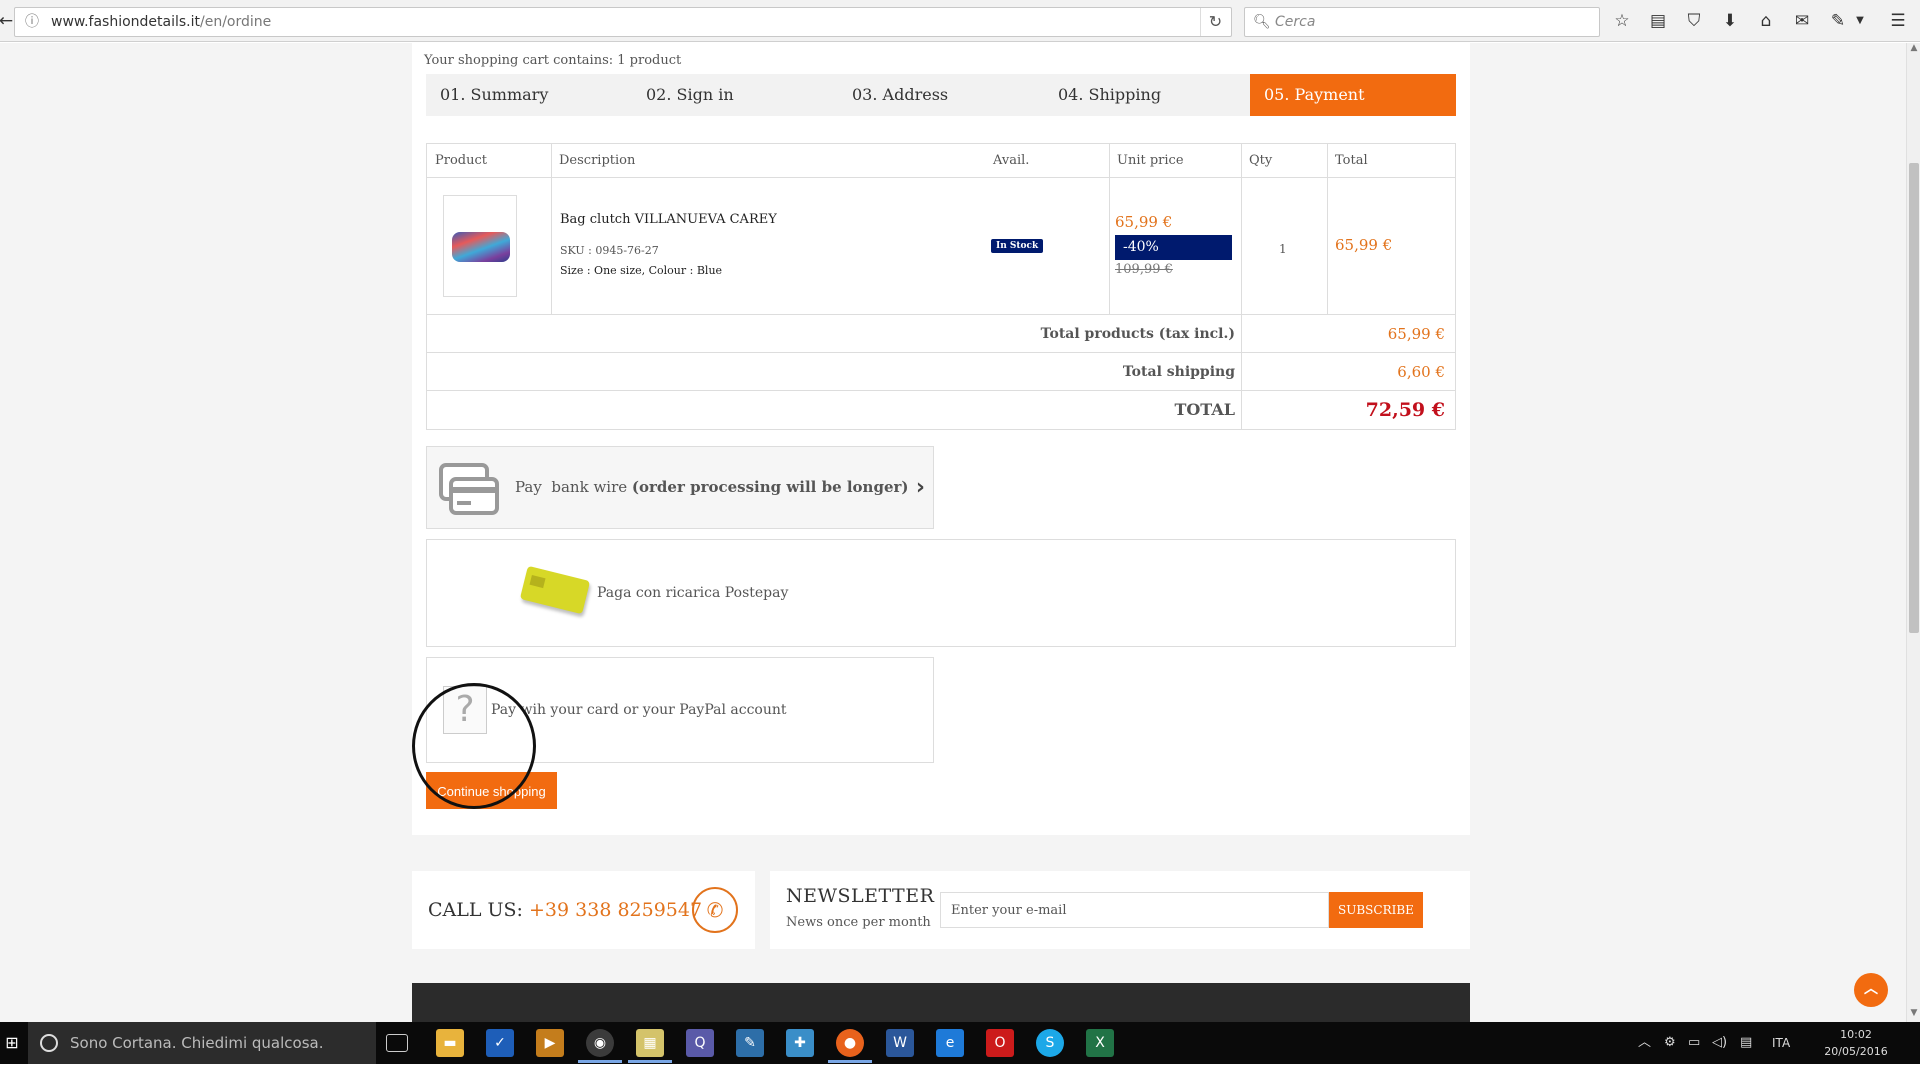  Describe the element at coordinates (500, 1043) in the screenshot. I see `mail-icon: ✓` at that location.